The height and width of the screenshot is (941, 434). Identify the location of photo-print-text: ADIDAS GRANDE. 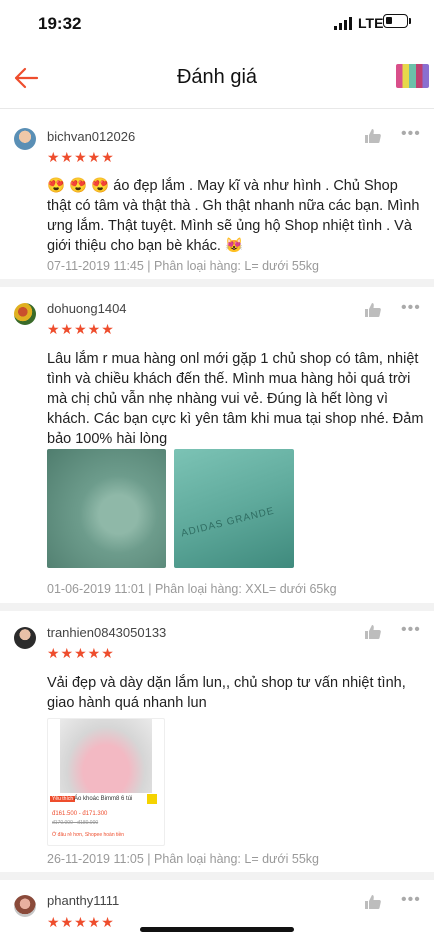
(228, 522).